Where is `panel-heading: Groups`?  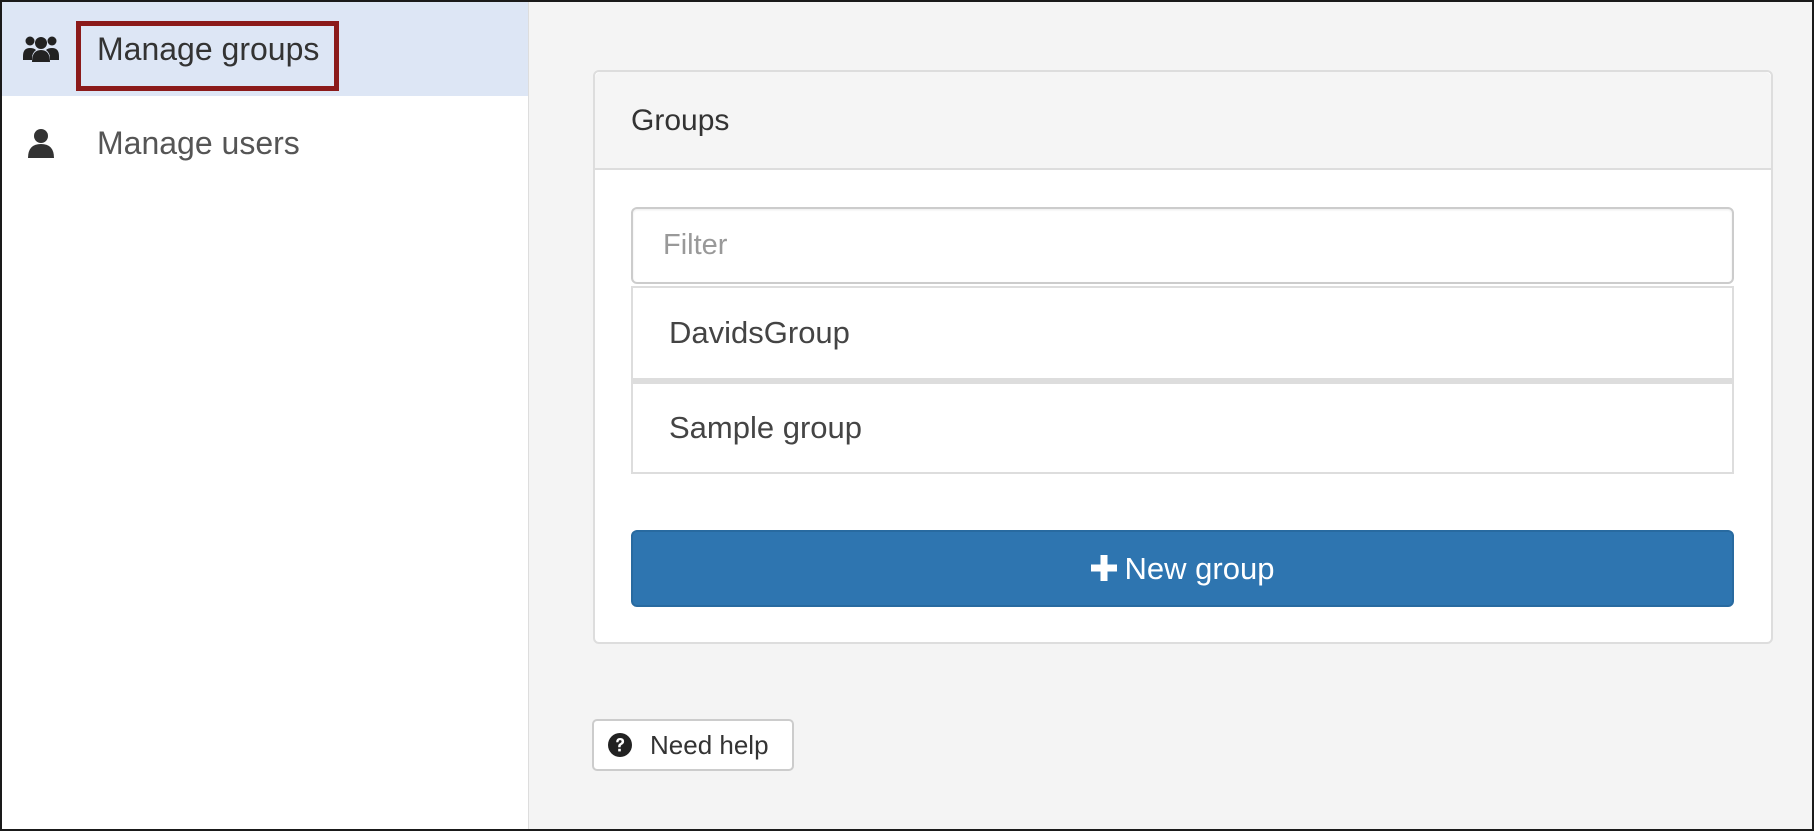 panel-heading: Groups is located at coordinates (1183, 121).